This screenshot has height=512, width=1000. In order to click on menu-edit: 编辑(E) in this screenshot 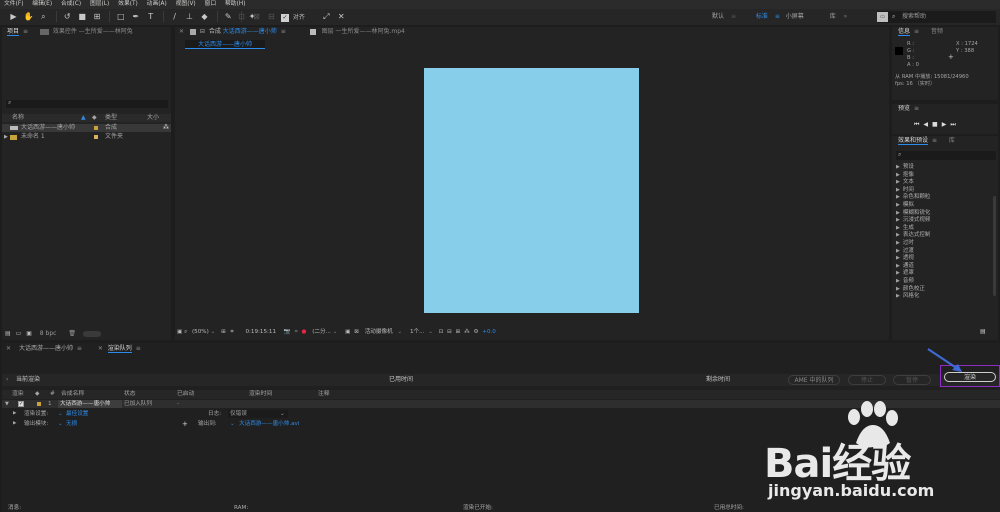, I will do `click(42, 4)`.